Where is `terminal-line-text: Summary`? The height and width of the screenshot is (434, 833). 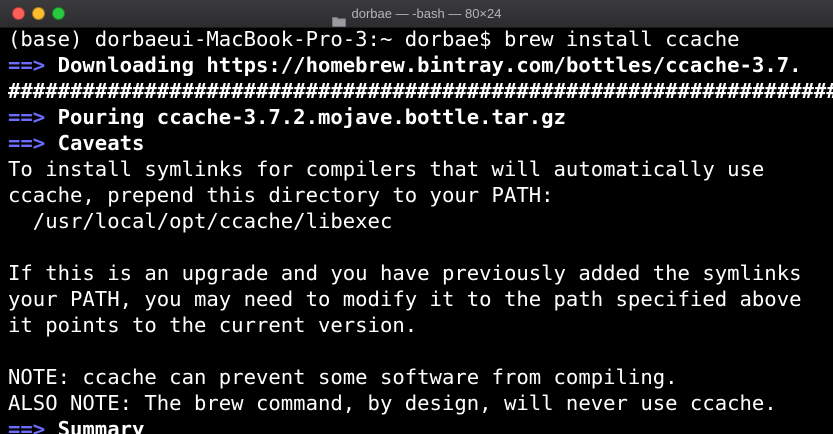 terminal-line-text: Summary is located at coordinates (101, 425).